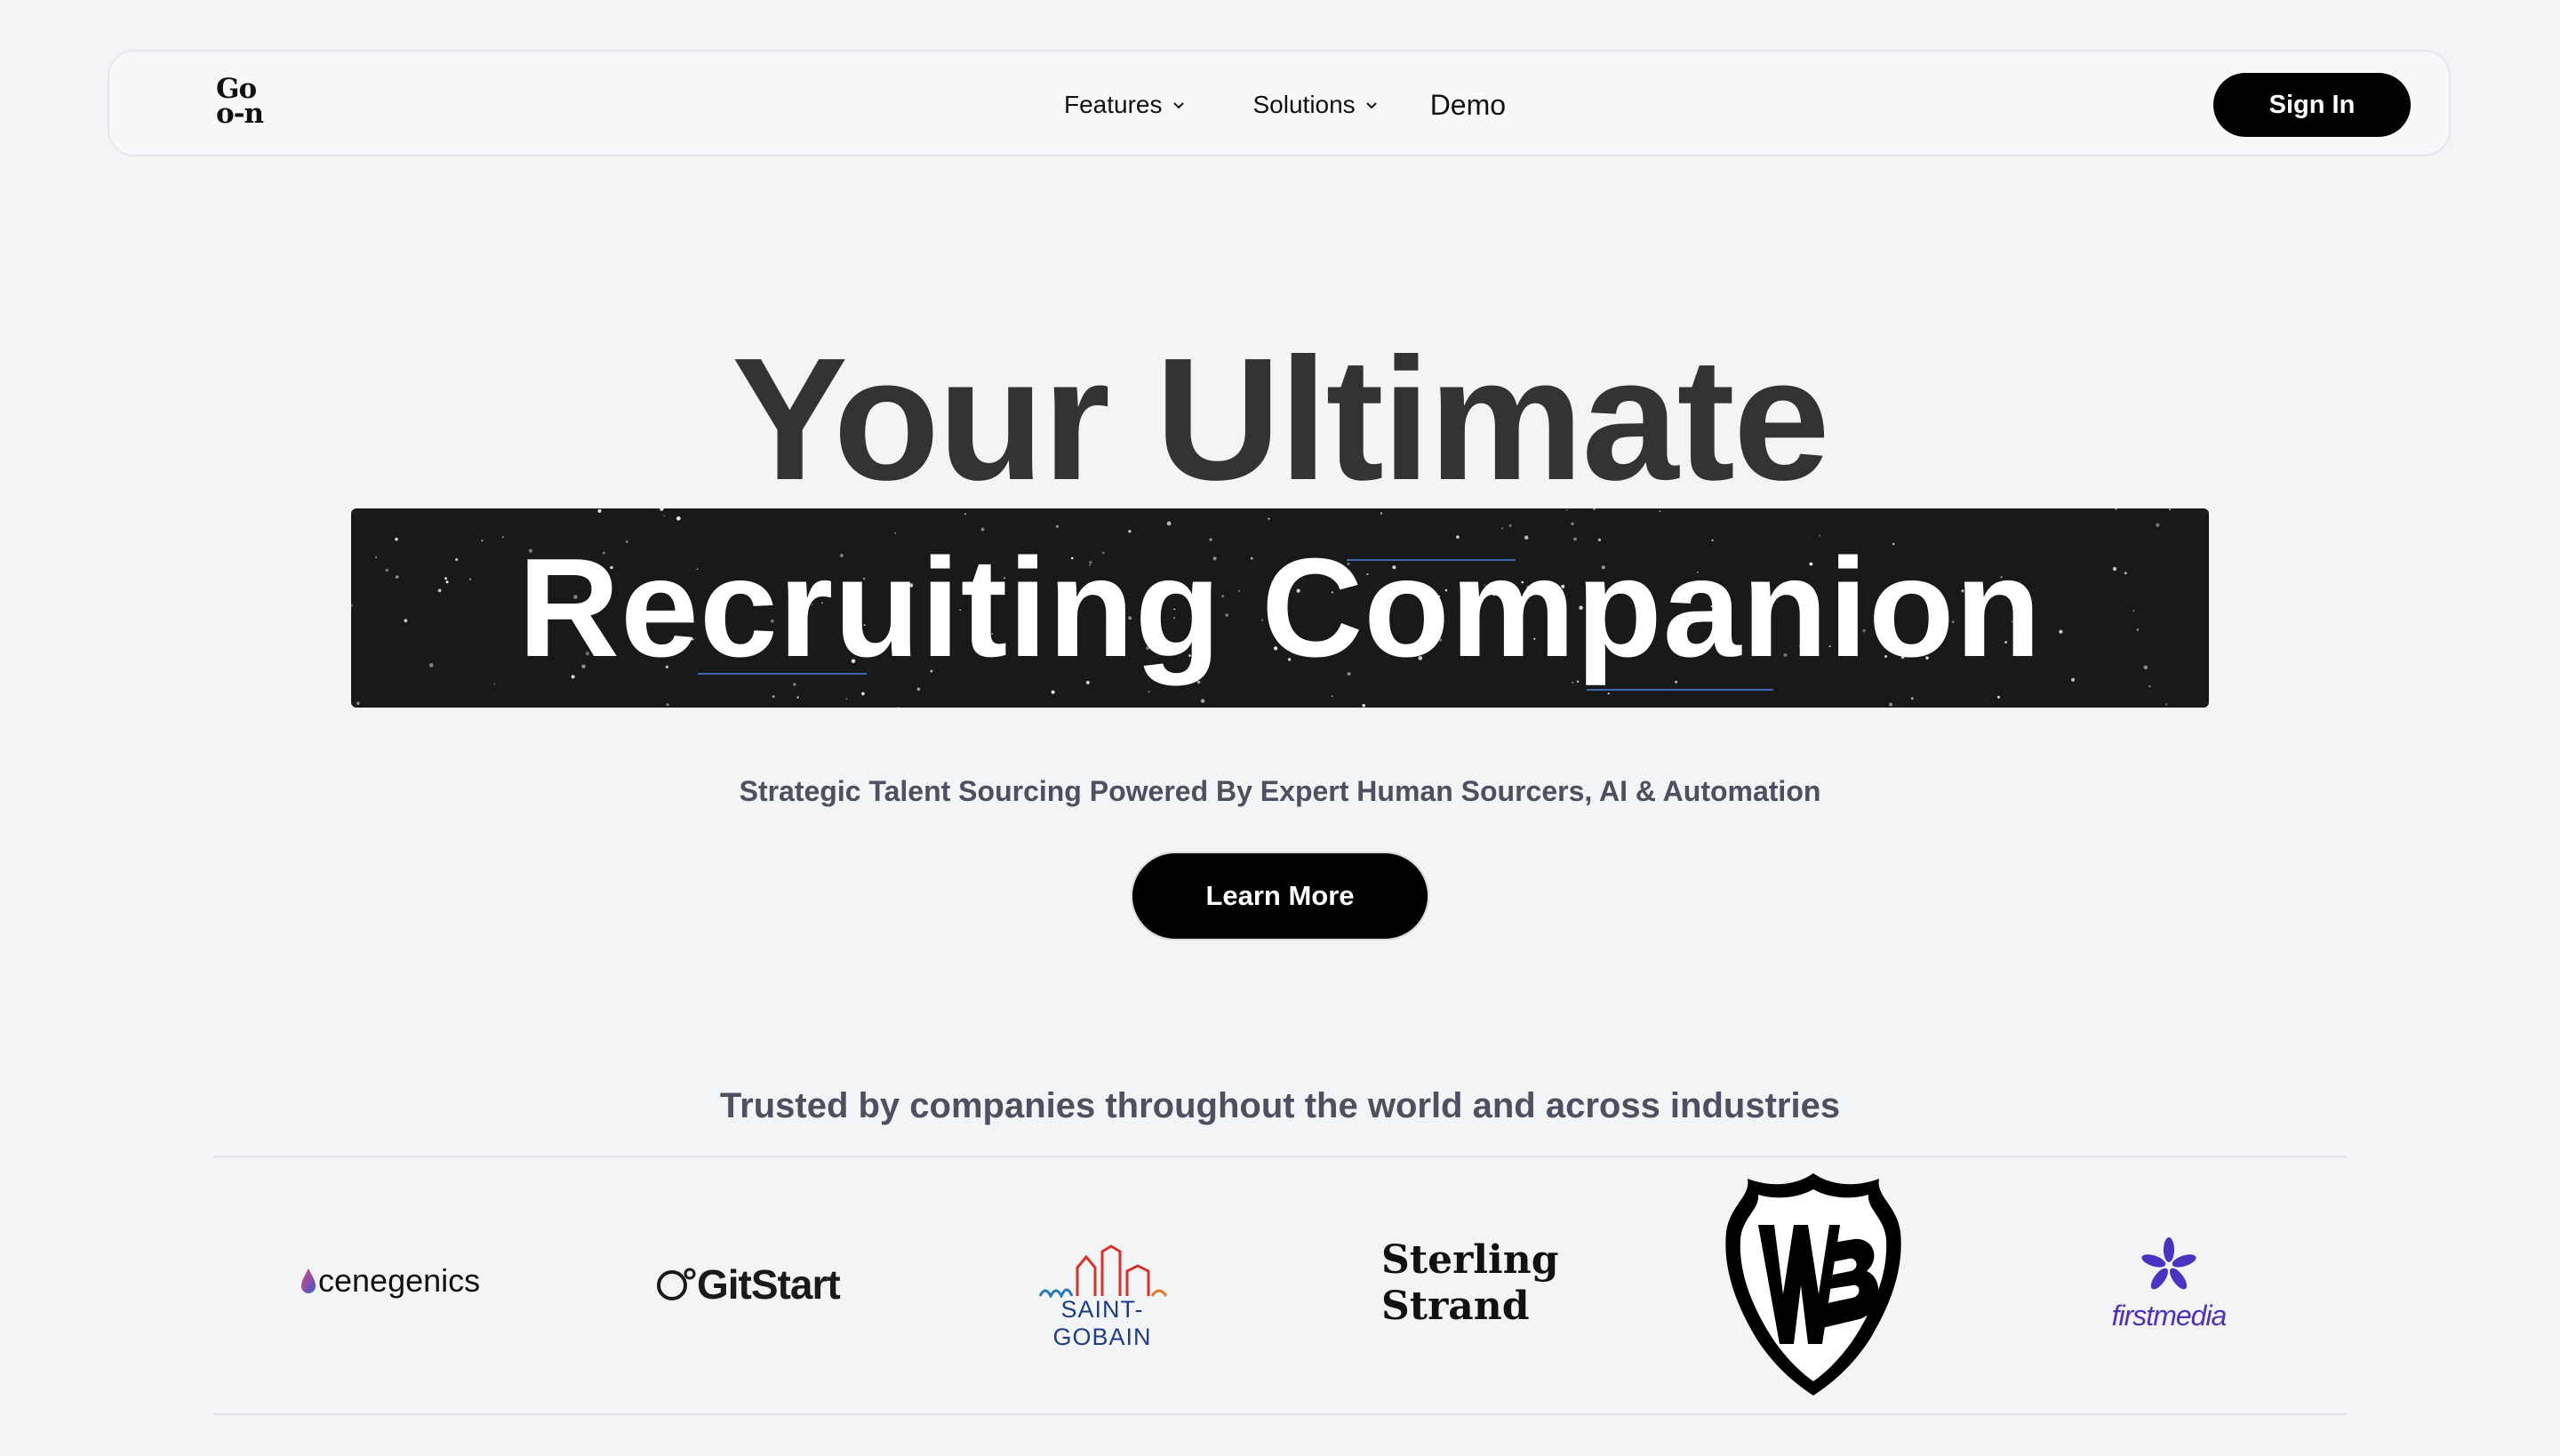  Describe the element at coordinates (1102, 1323) in the screenshot. I see `saint-gobain-wordmark: SAINT-GOBAIN` at that location.